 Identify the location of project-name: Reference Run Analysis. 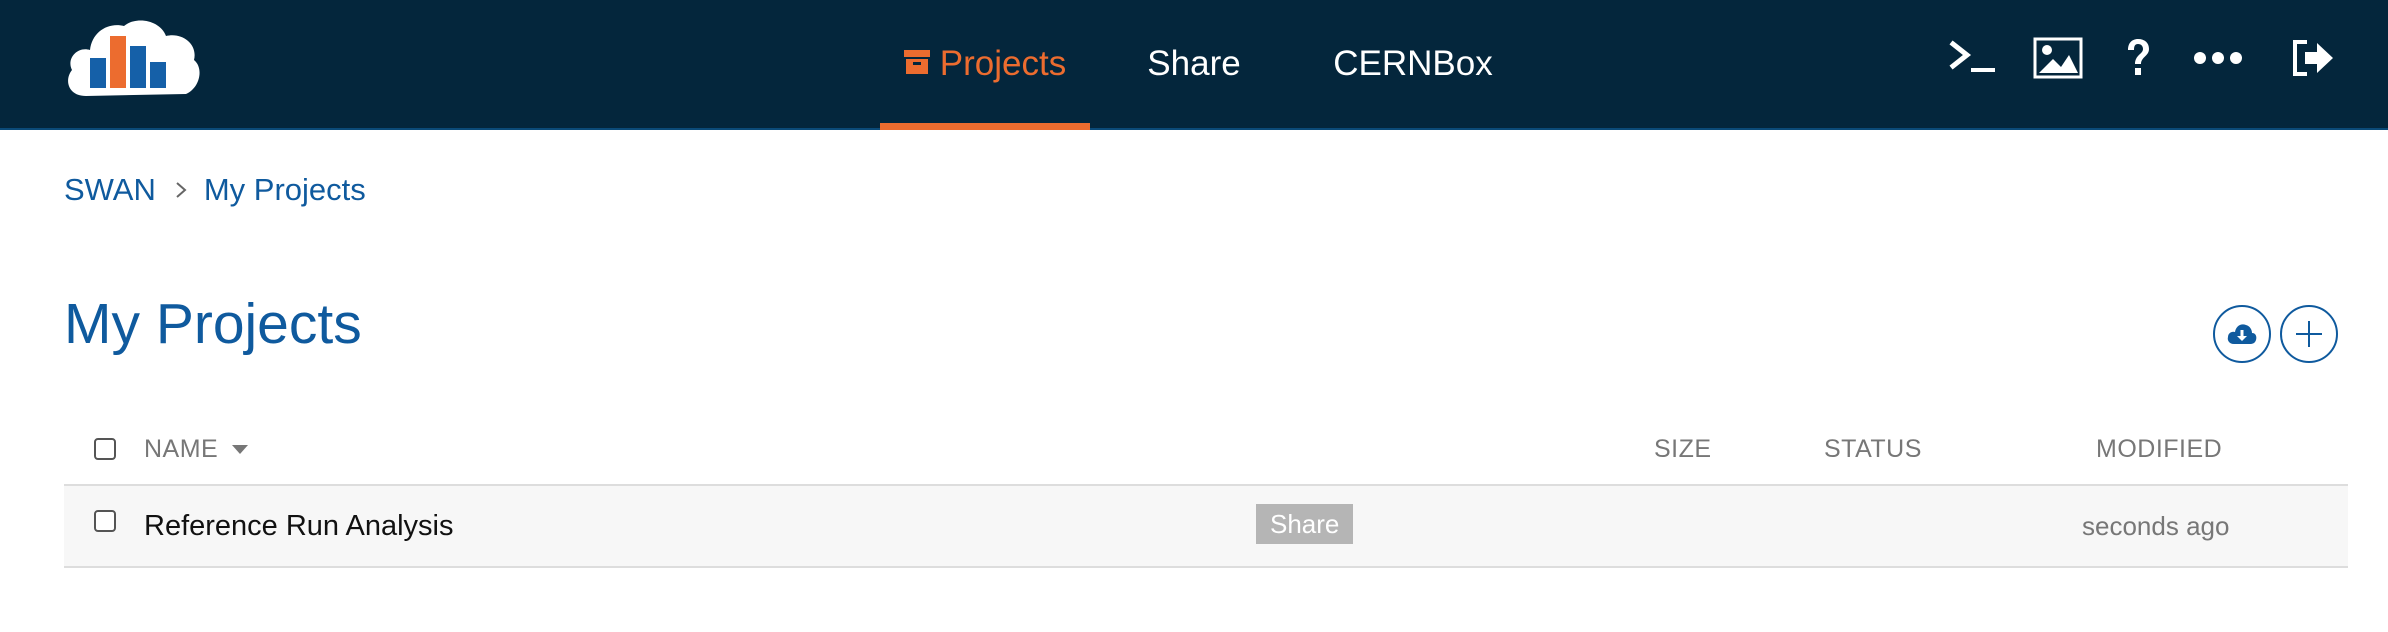
(299, 526).